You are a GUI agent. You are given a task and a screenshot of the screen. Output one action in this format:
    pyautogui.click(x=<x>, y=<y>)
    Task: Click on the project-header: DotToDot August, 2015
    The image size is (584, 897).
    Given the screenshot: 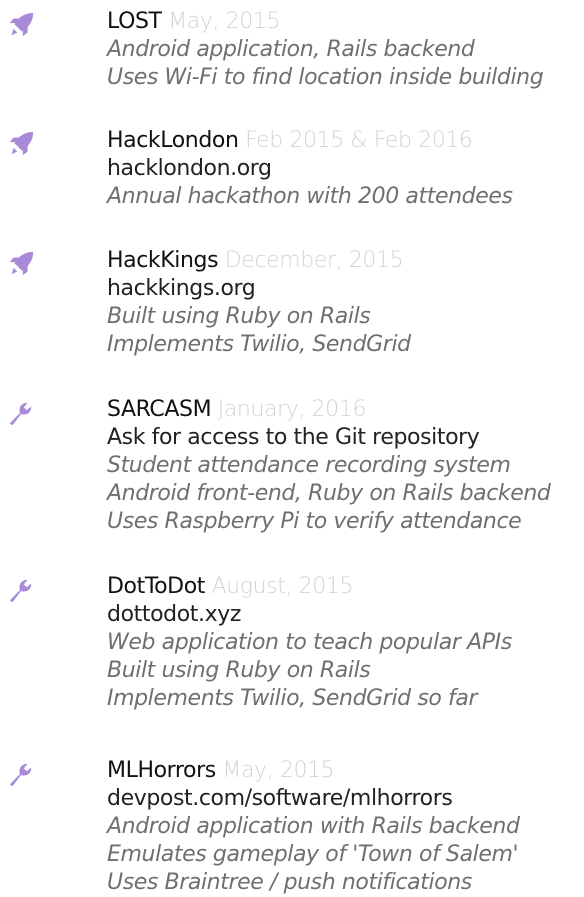 What is the action you would take?
    pyautogui.click(x=345, y=587)
    